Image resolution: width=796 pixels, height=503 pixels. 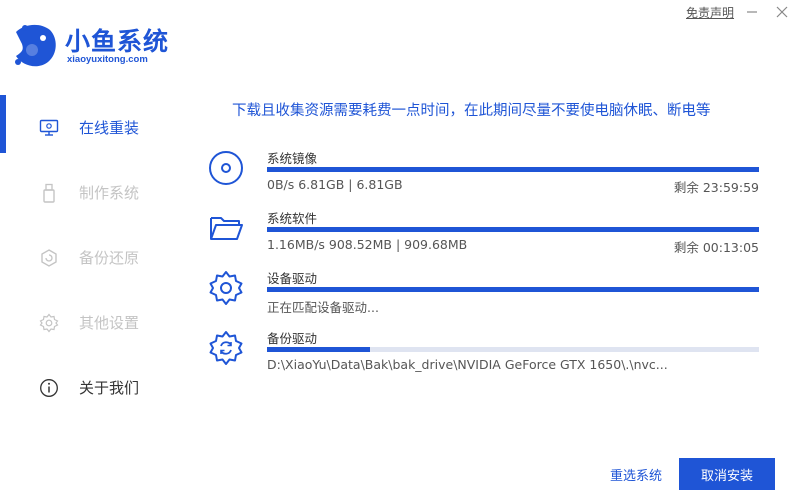 I want to click on sidebar-item-label: 制作系统, so click(x=109, y=193).